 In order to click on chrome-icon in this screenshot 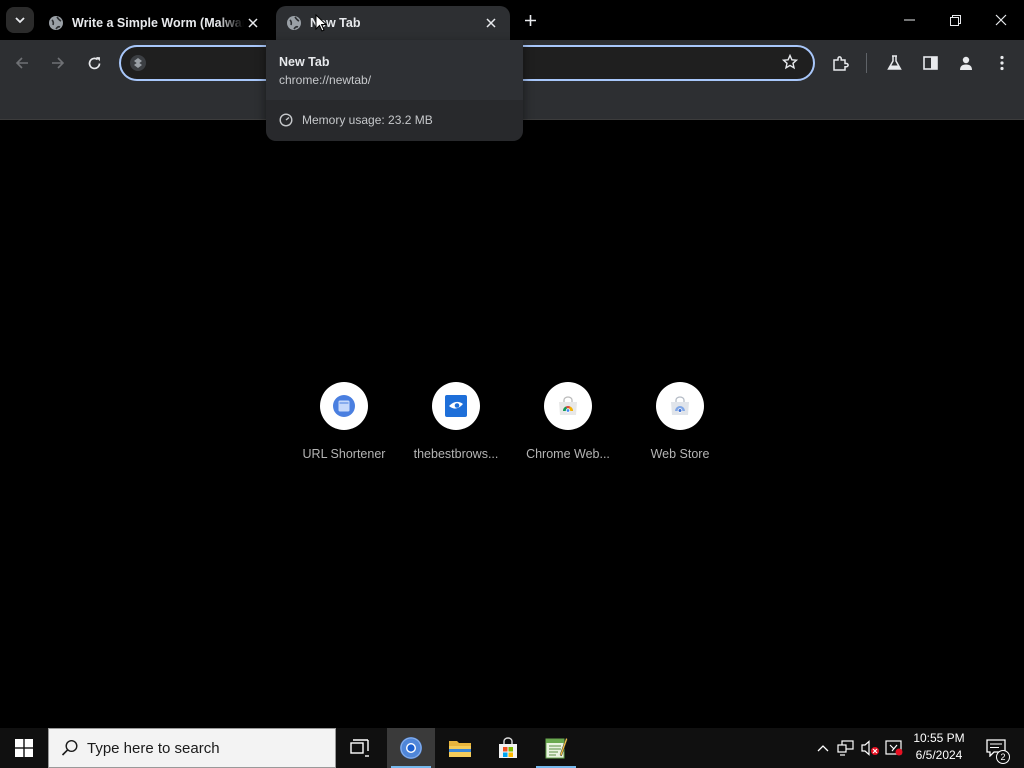, I will do `click(411, 748)`.